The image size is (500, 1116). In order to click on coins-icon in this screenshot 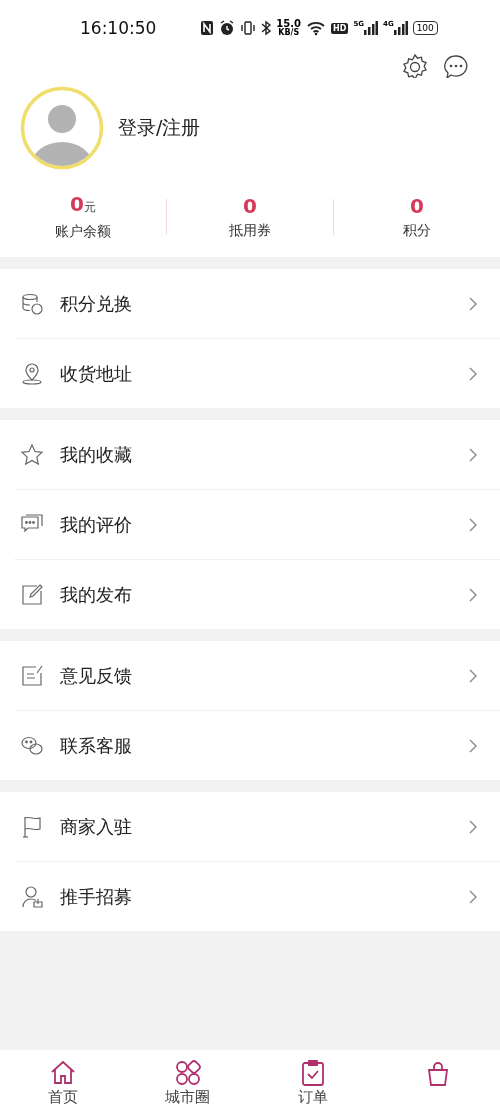, I will do `click(32, 303)`.